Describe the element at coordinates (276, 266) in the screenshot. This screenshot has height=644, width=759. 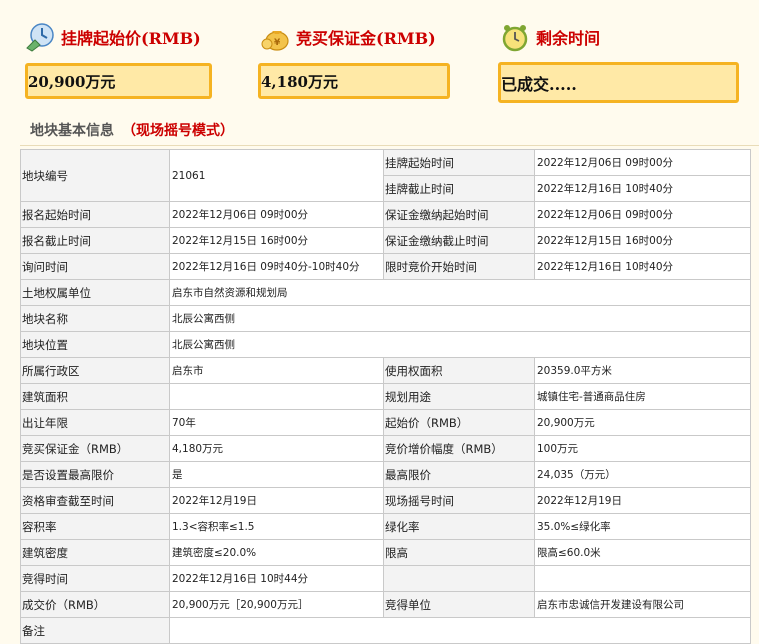
I see `value-inquiry-time: 2022年12月16日 09时40分-10时40分` at that location.